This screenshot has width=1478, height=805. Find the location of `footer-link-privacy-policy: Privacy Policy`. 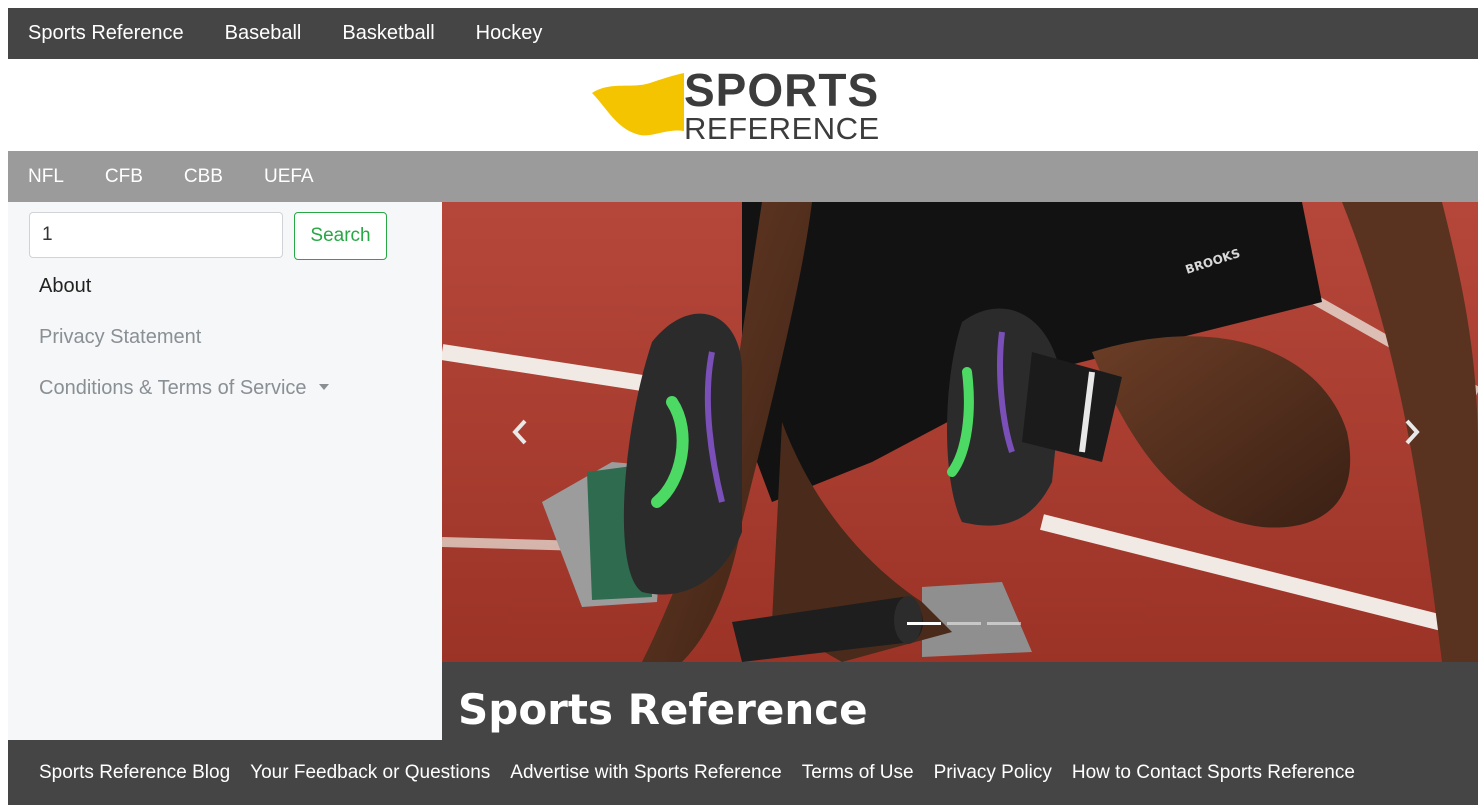

footer-link-privacy-policy: Privacy Policy is located at coordinates (993, 773).